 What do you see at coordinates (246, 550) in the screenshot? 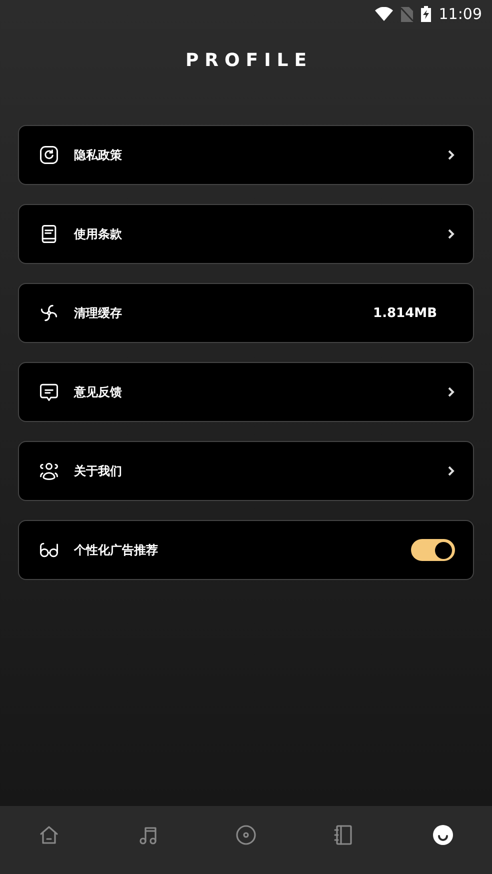
I see `settings-row: 个性化广告推荐` at bounding box center [246, 550].